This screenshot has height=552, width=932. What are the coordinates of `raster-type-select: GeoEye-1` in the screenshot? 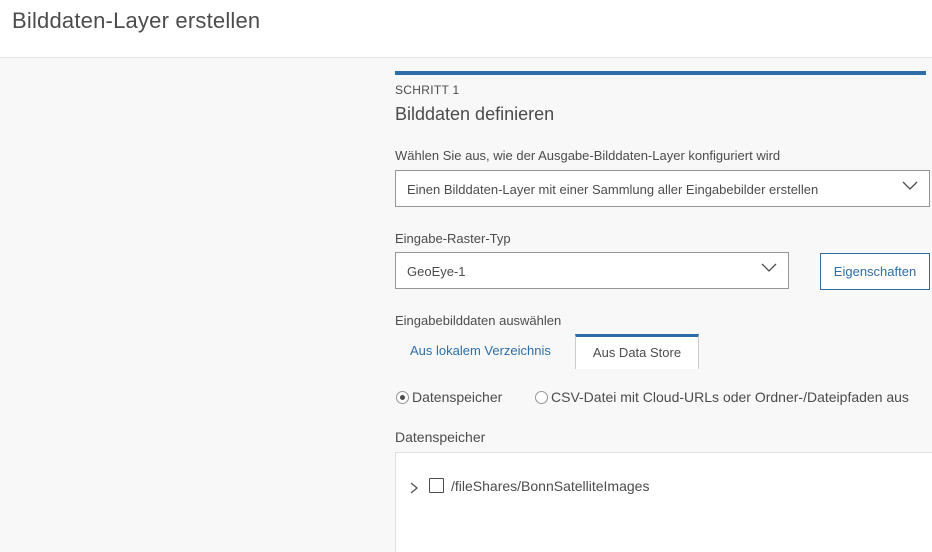 It's located at (592, 270).